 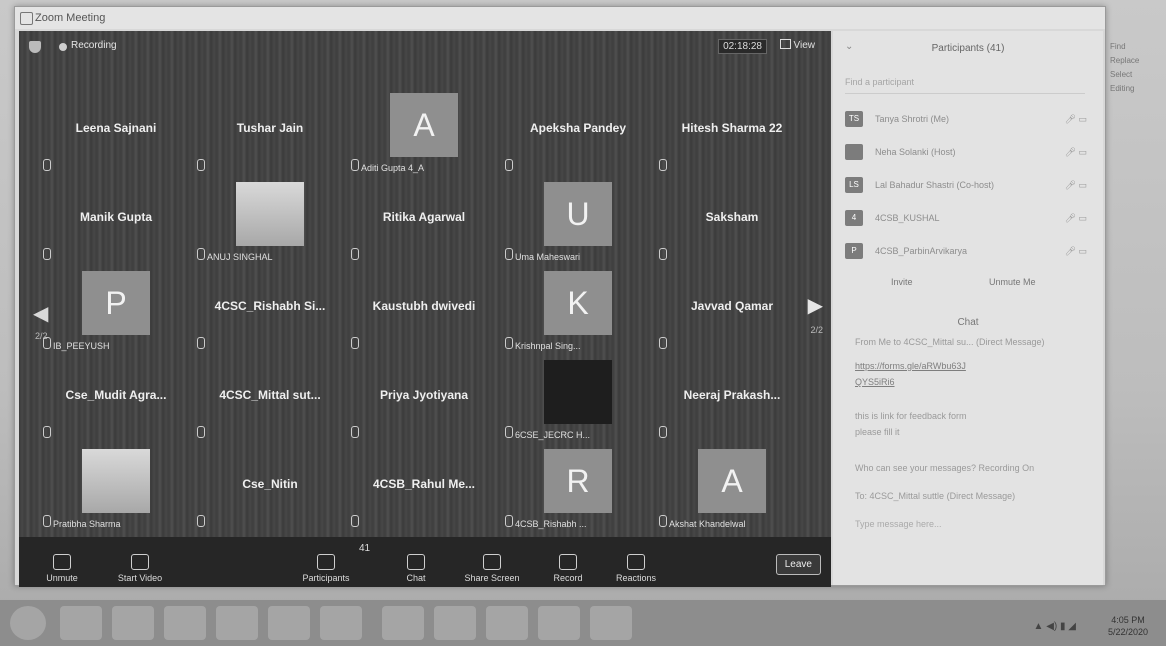 What do you see at coordinates (403, 623) in the screenshot?
I see `internet-explorer-icon` at bounding box center [403, 623].